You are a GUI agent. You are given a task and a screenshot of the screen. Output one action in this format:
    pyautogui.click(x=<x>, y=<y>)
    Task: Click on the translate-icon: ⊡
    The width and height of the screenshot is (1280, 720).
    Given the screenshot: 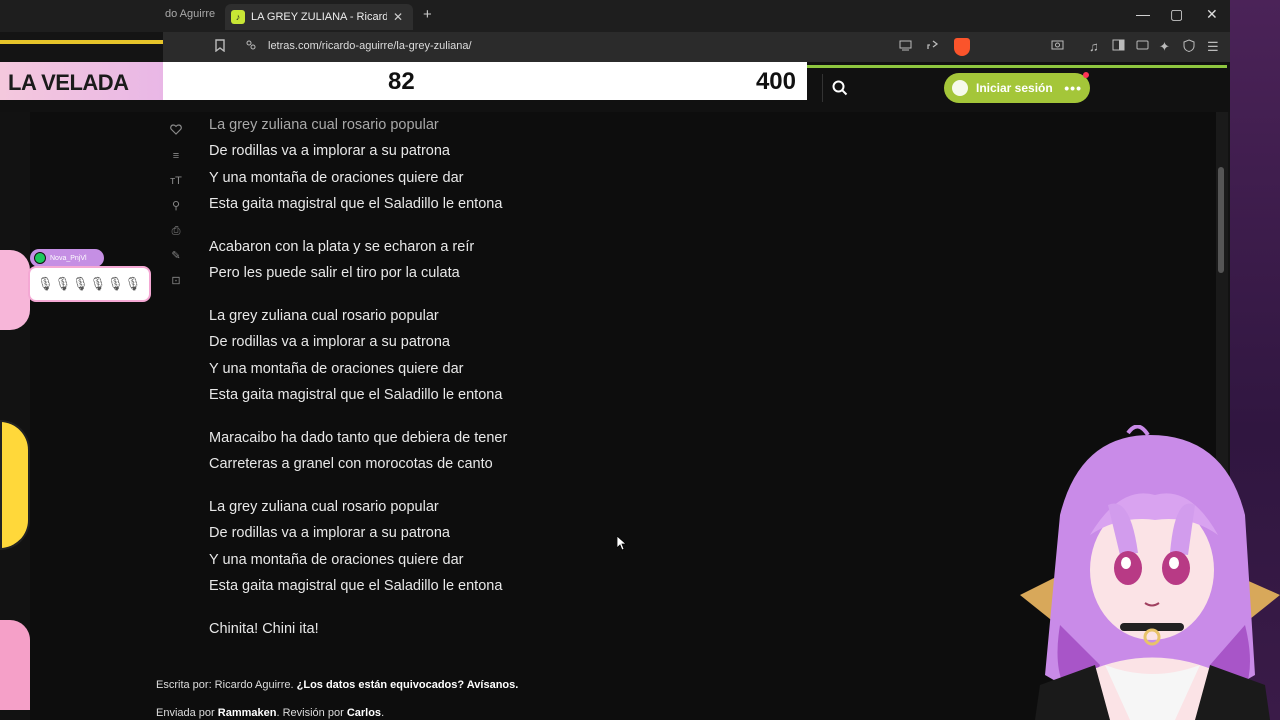 What is the action you would take?
    pyautogui.click(x=176, y=281)
    